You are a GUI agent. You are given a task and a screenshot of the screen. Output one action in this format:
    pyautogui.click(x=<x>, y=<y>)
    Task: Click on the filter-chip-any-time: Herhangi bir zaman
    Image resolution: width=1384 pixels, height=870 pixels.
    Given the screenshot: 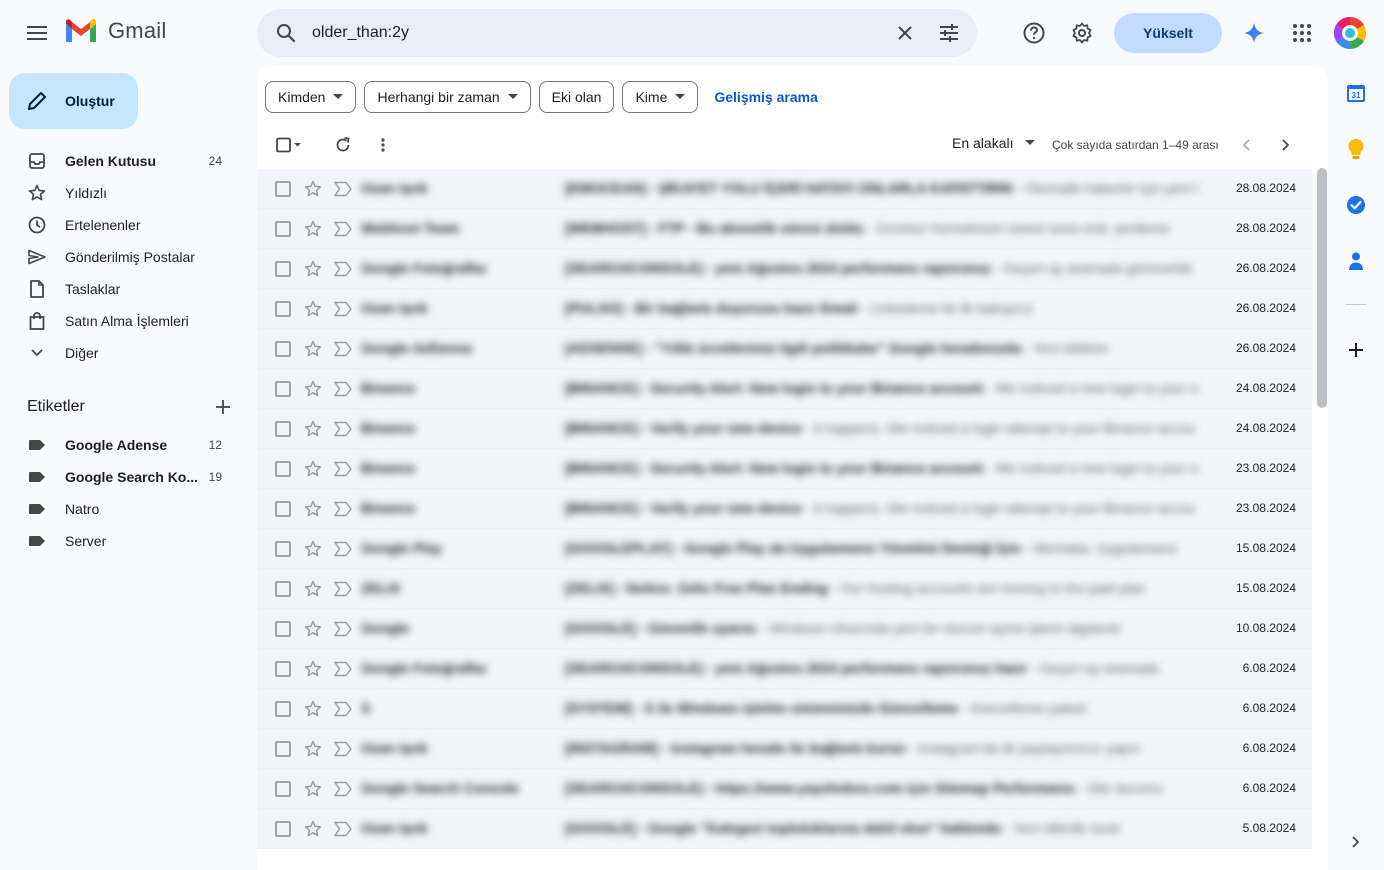 What is the action you would take?
    pyautogui.click(x=447, y=97)
    